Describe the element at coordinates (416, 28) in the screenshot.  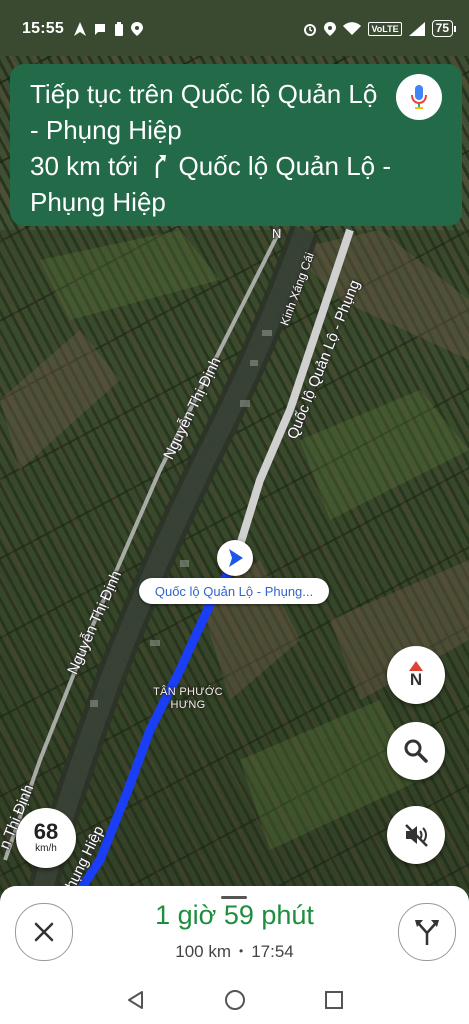
I see `signal-icon` at that location.